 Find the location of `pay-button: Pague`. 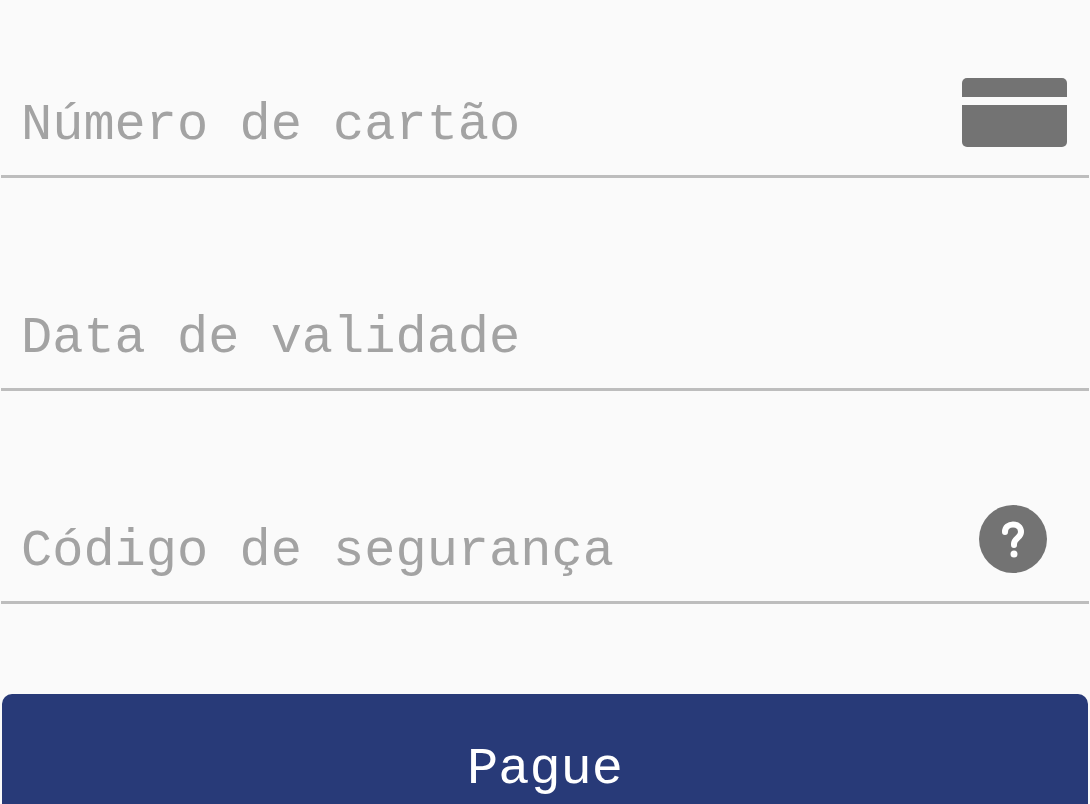

pay-button: Pague is located at coordinates (545, 749).